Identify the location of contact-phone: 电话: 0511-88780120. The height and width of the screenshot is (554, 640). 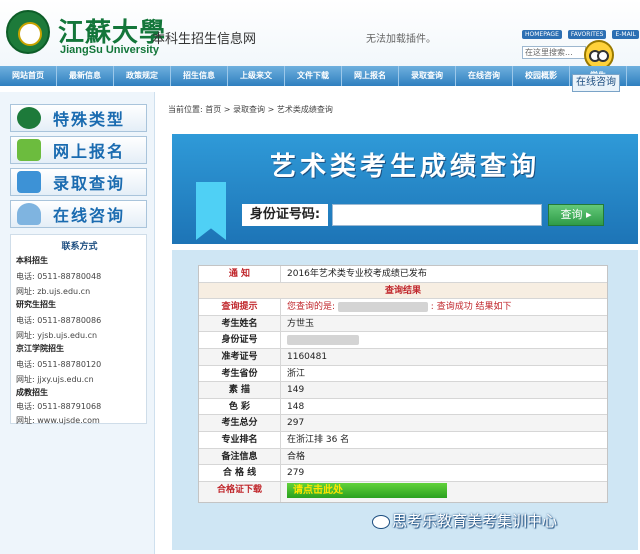
(59, 364).